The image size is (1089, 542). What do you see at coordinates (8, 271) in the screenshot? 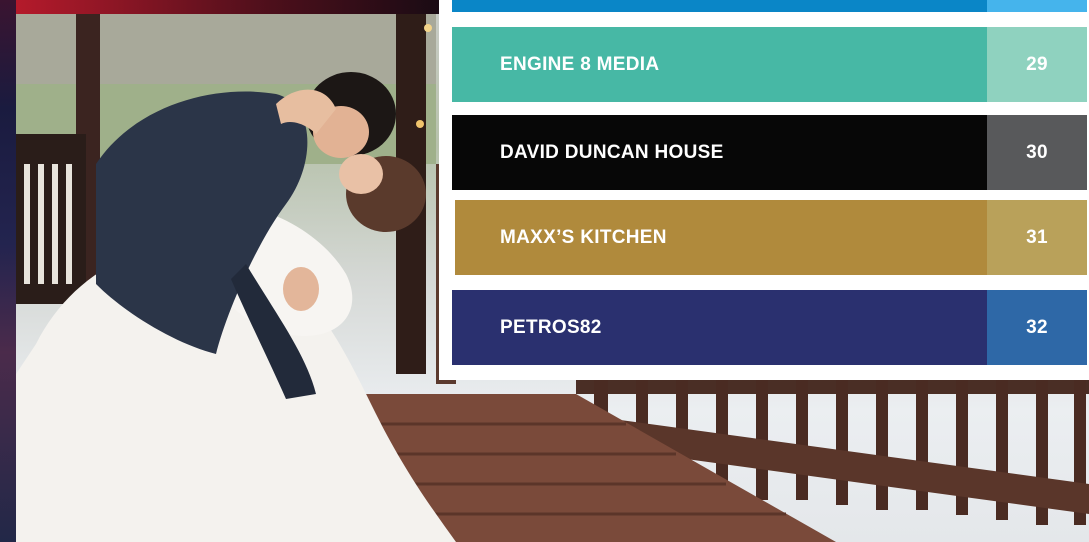
I see `left-page-edge` at bounding box center [8, 271].